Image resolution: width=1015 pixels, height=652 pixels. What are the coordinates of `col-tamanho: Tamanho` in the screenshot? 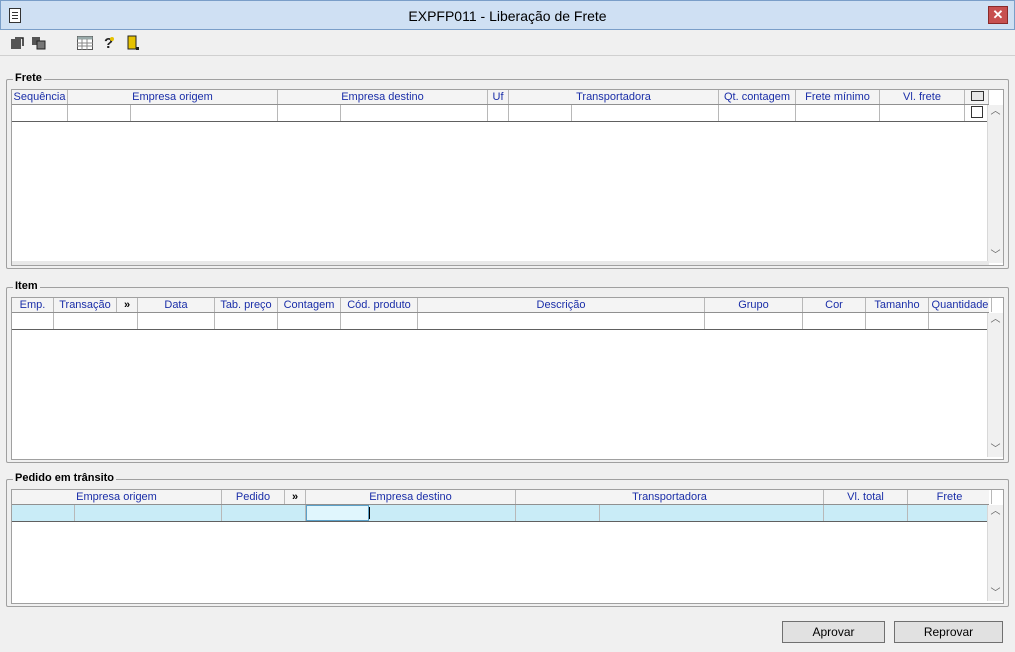 It's located at (897, 305).